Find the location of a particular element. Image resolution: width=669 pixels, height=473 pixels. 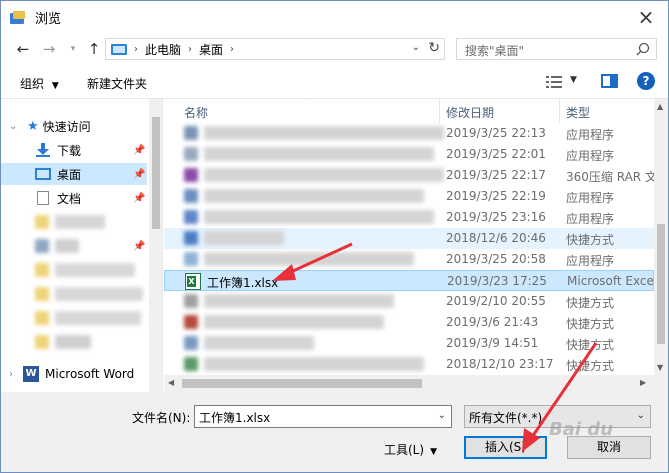

breadcrumb-desktop: 桌面 is located at coordinates (211, 49).